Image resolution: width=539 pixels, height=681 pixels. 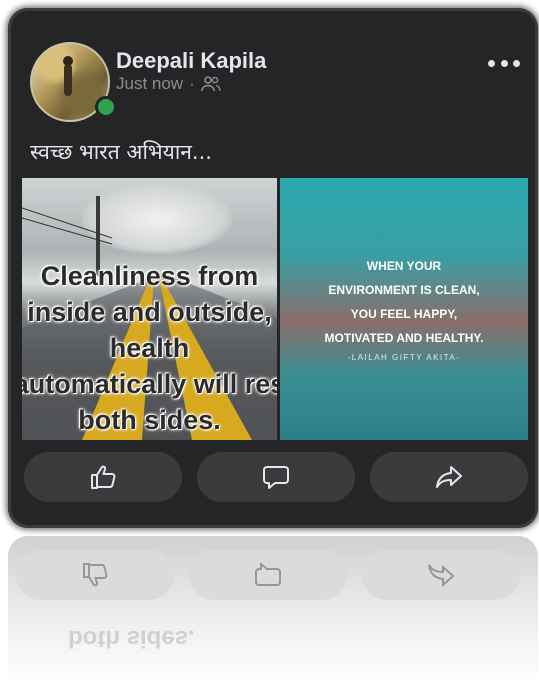 I want to click on timestamp: Just now, so click(x=149, y=84).